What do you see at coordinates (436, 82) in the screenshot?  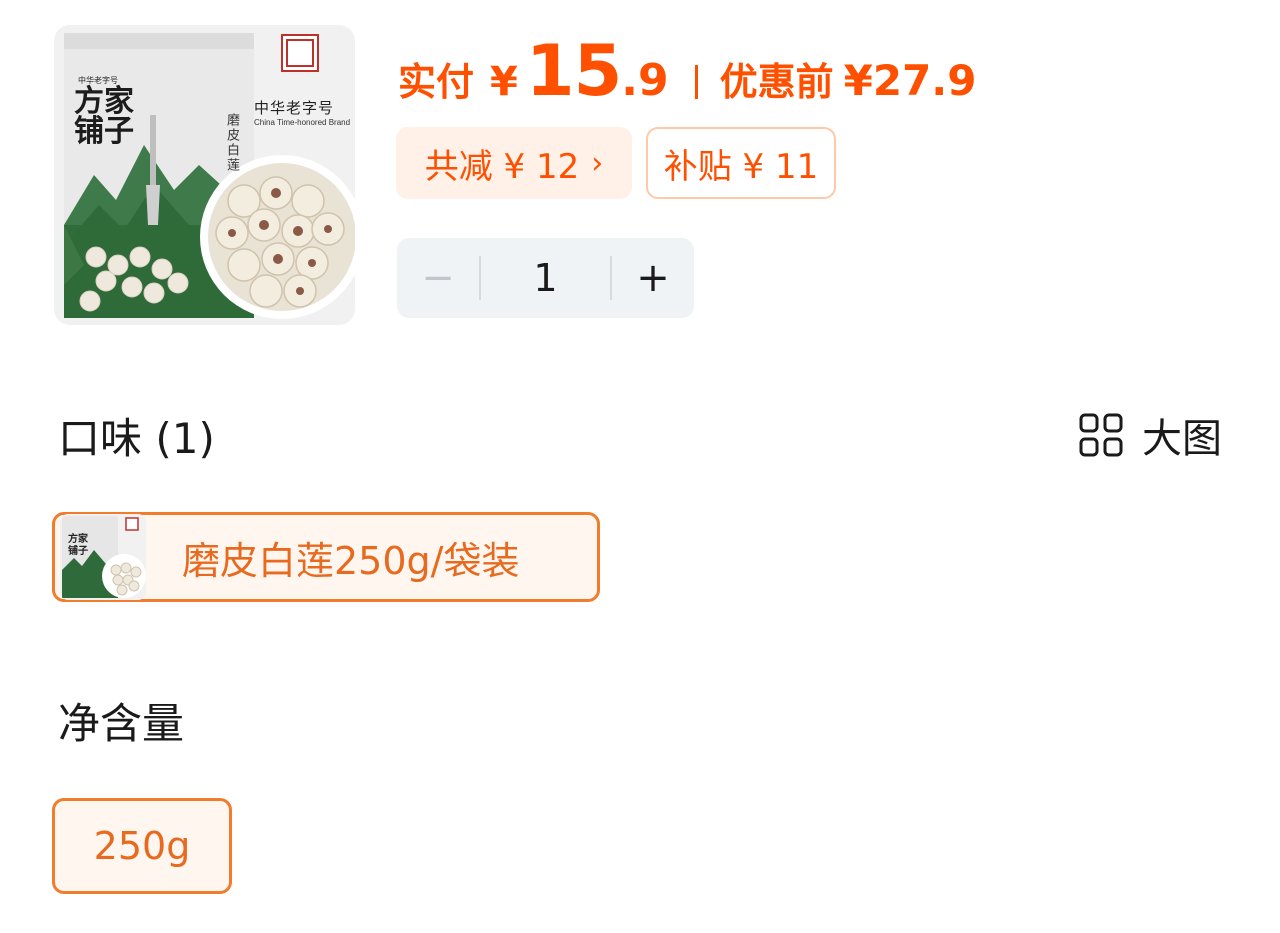 I see `paid-label: 实付` at bounding box center [436, 82].